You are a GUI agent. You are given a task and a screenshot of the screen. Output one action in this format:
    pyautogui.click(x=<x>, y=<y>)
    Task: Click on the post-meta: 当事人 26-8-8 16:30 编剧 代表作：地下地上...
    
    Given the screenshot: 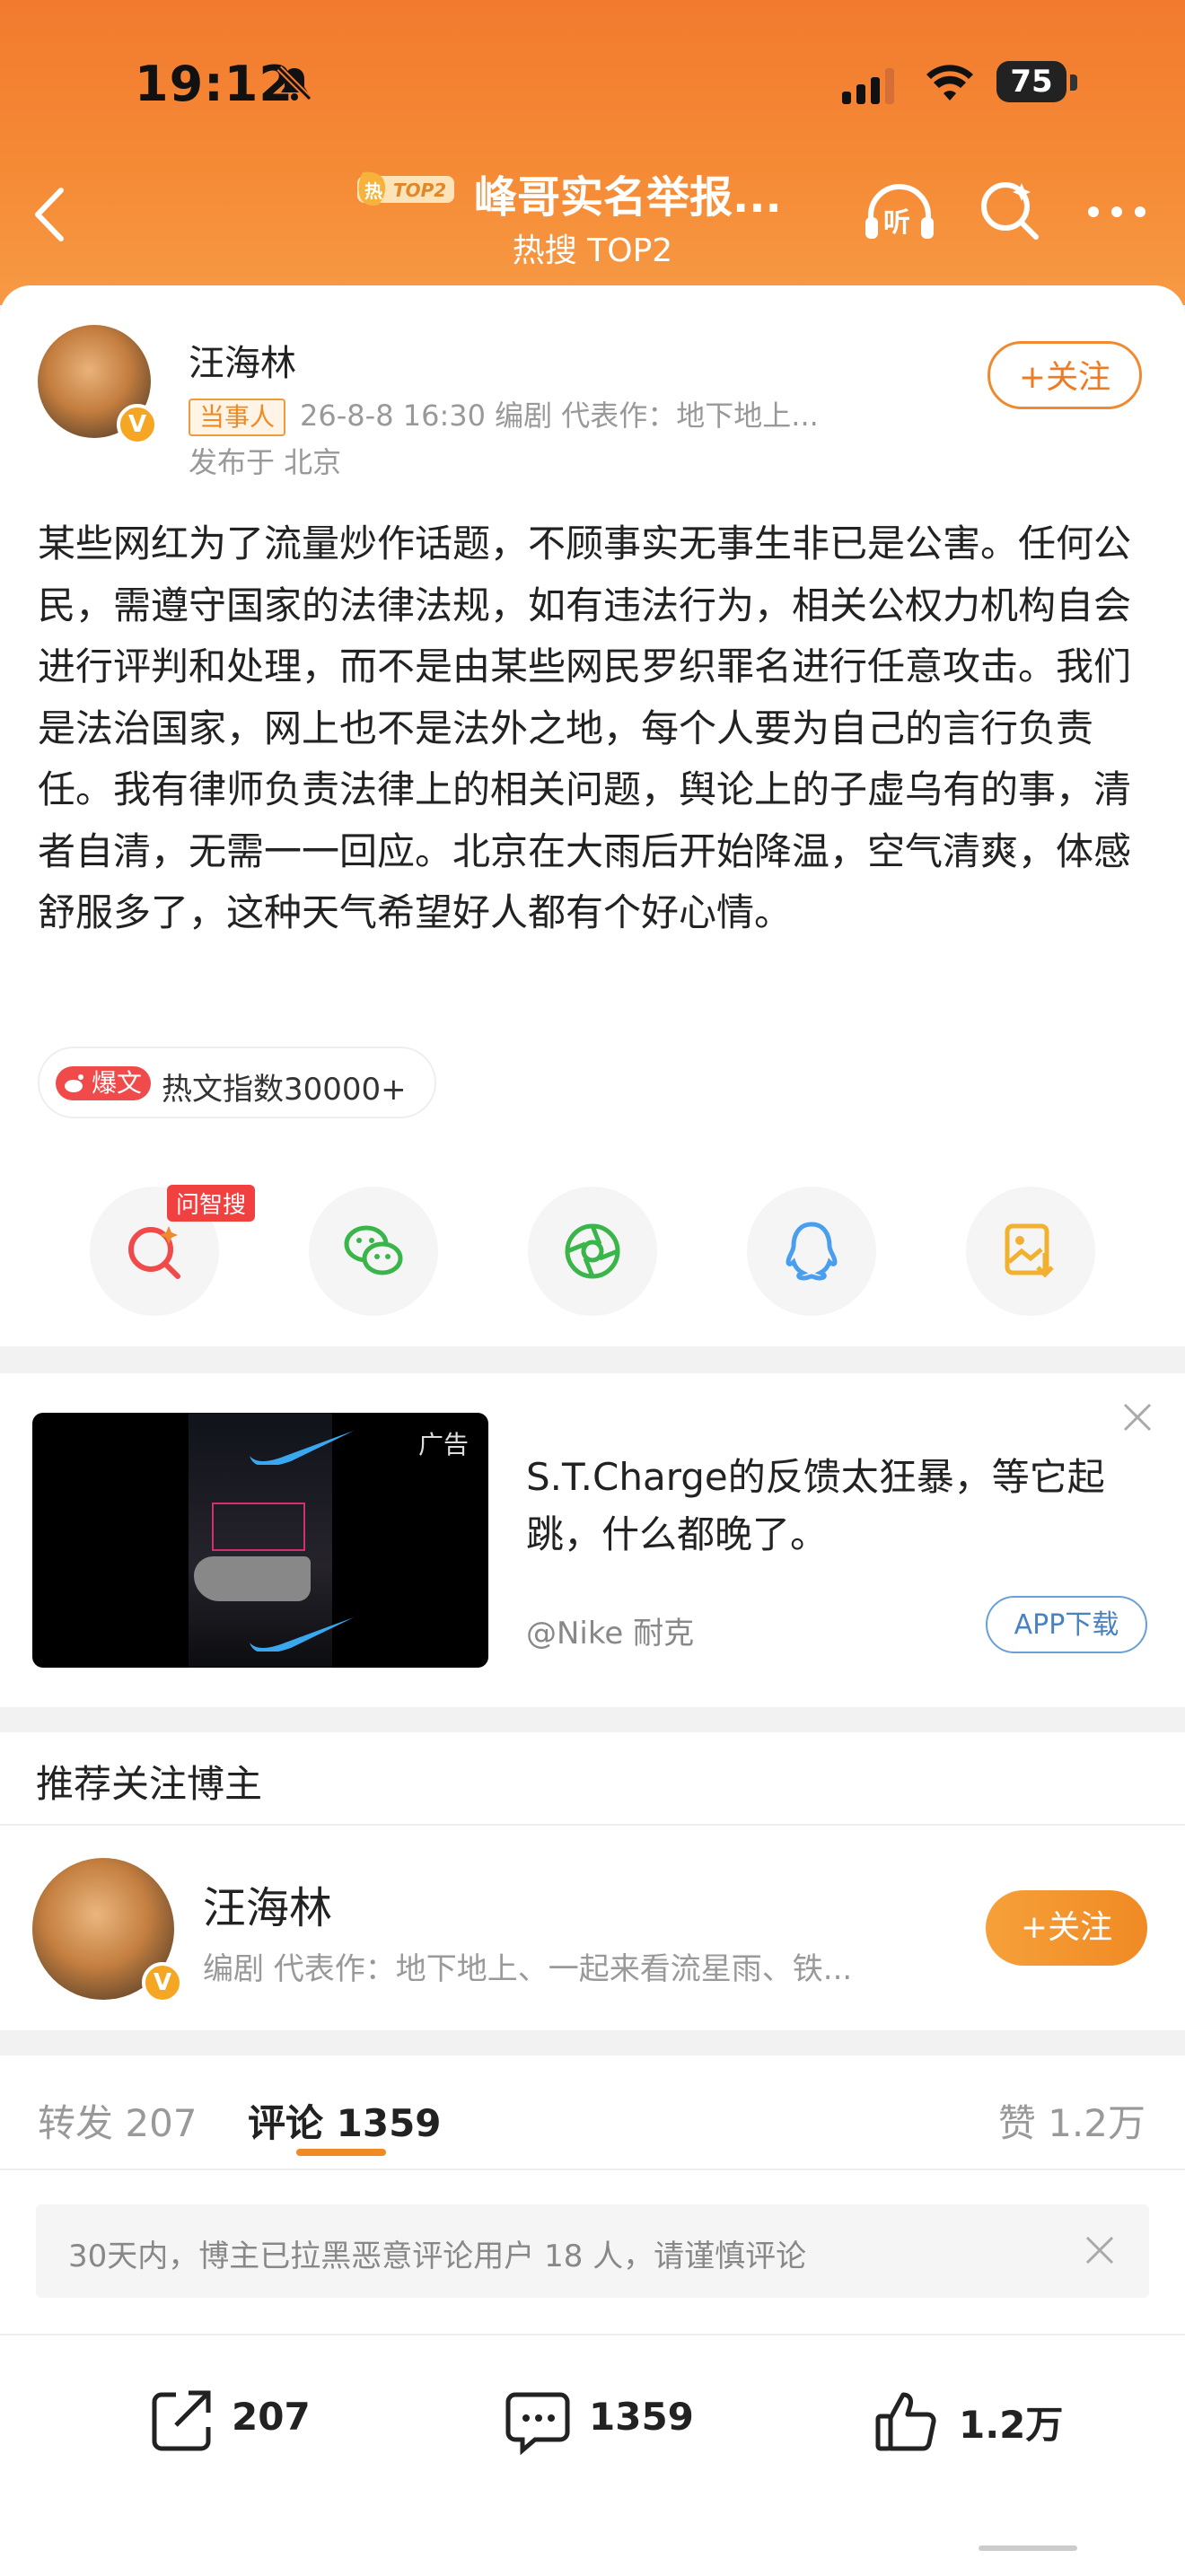 What is the action you would take?
    pyautogui.click(x=504, y=414)
    